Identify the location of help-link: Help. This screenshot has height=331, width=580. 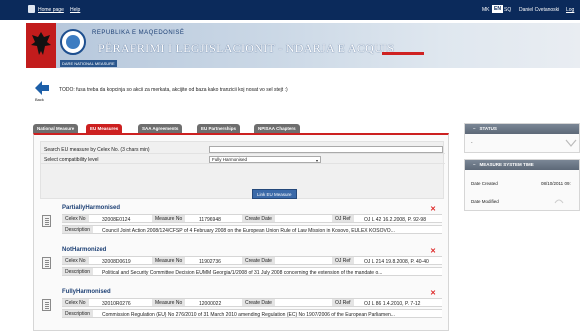
(75, 10).